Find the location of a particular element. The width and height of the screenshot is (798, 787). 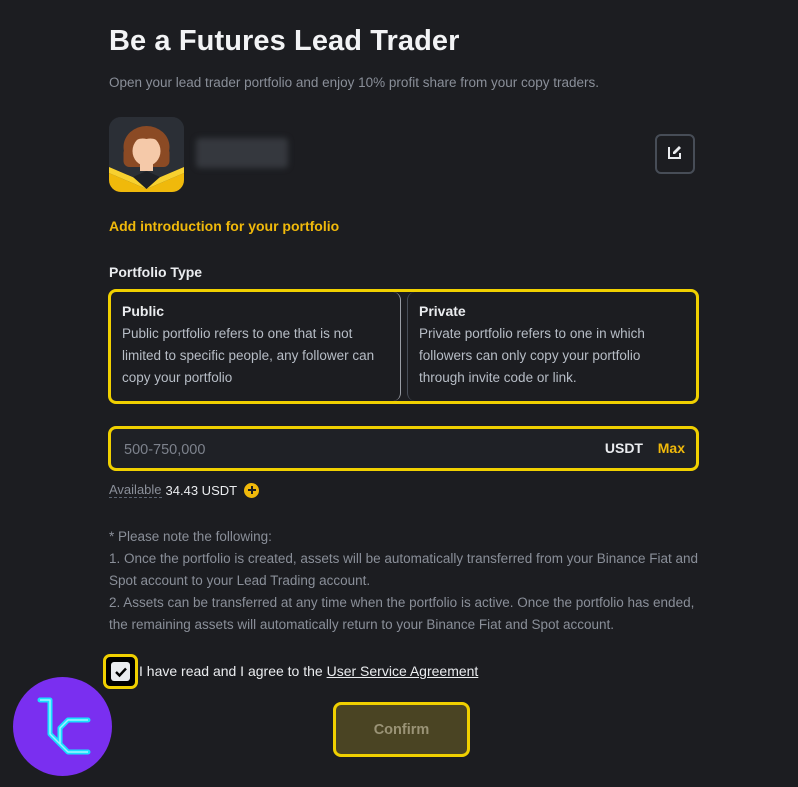

amount-field: USDT Max is located at coordinates (403, 448).